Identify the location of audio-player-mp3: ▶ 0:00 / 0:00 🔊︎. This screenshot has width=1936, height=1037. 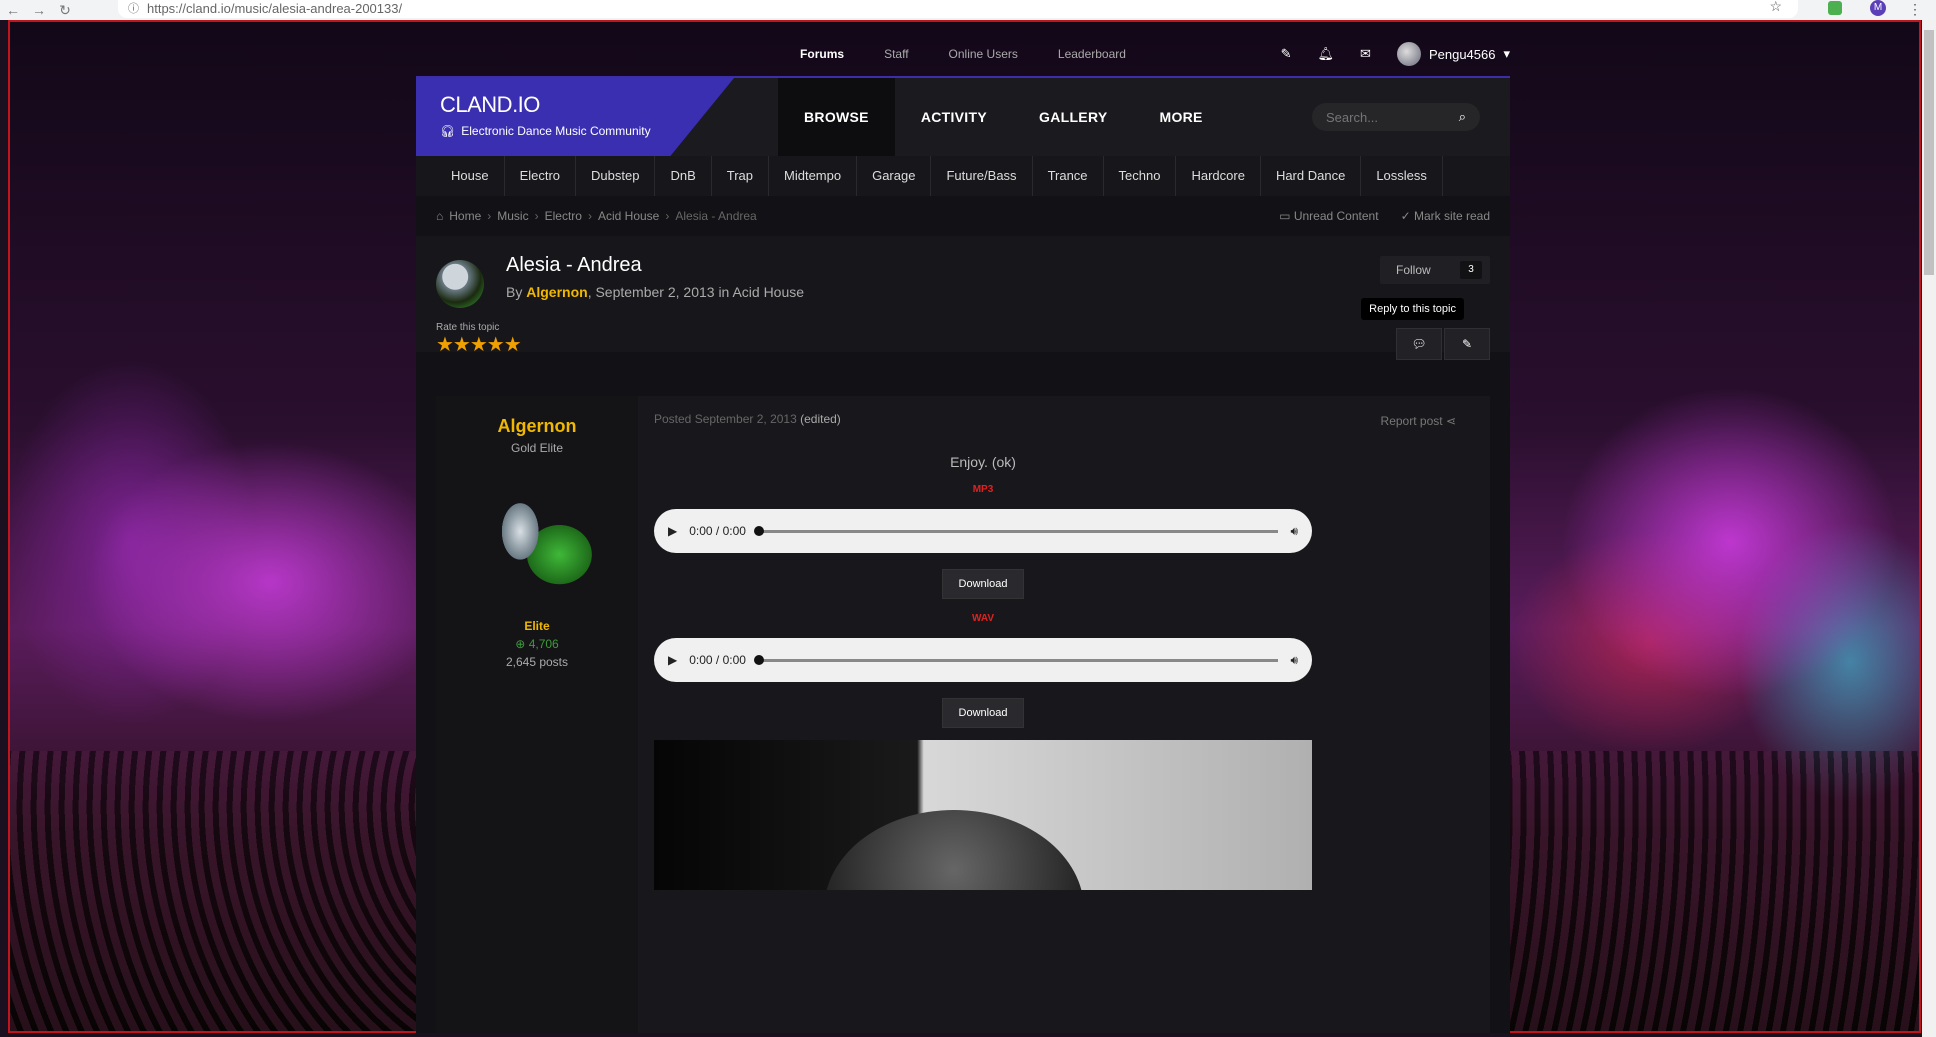
(983, 531).